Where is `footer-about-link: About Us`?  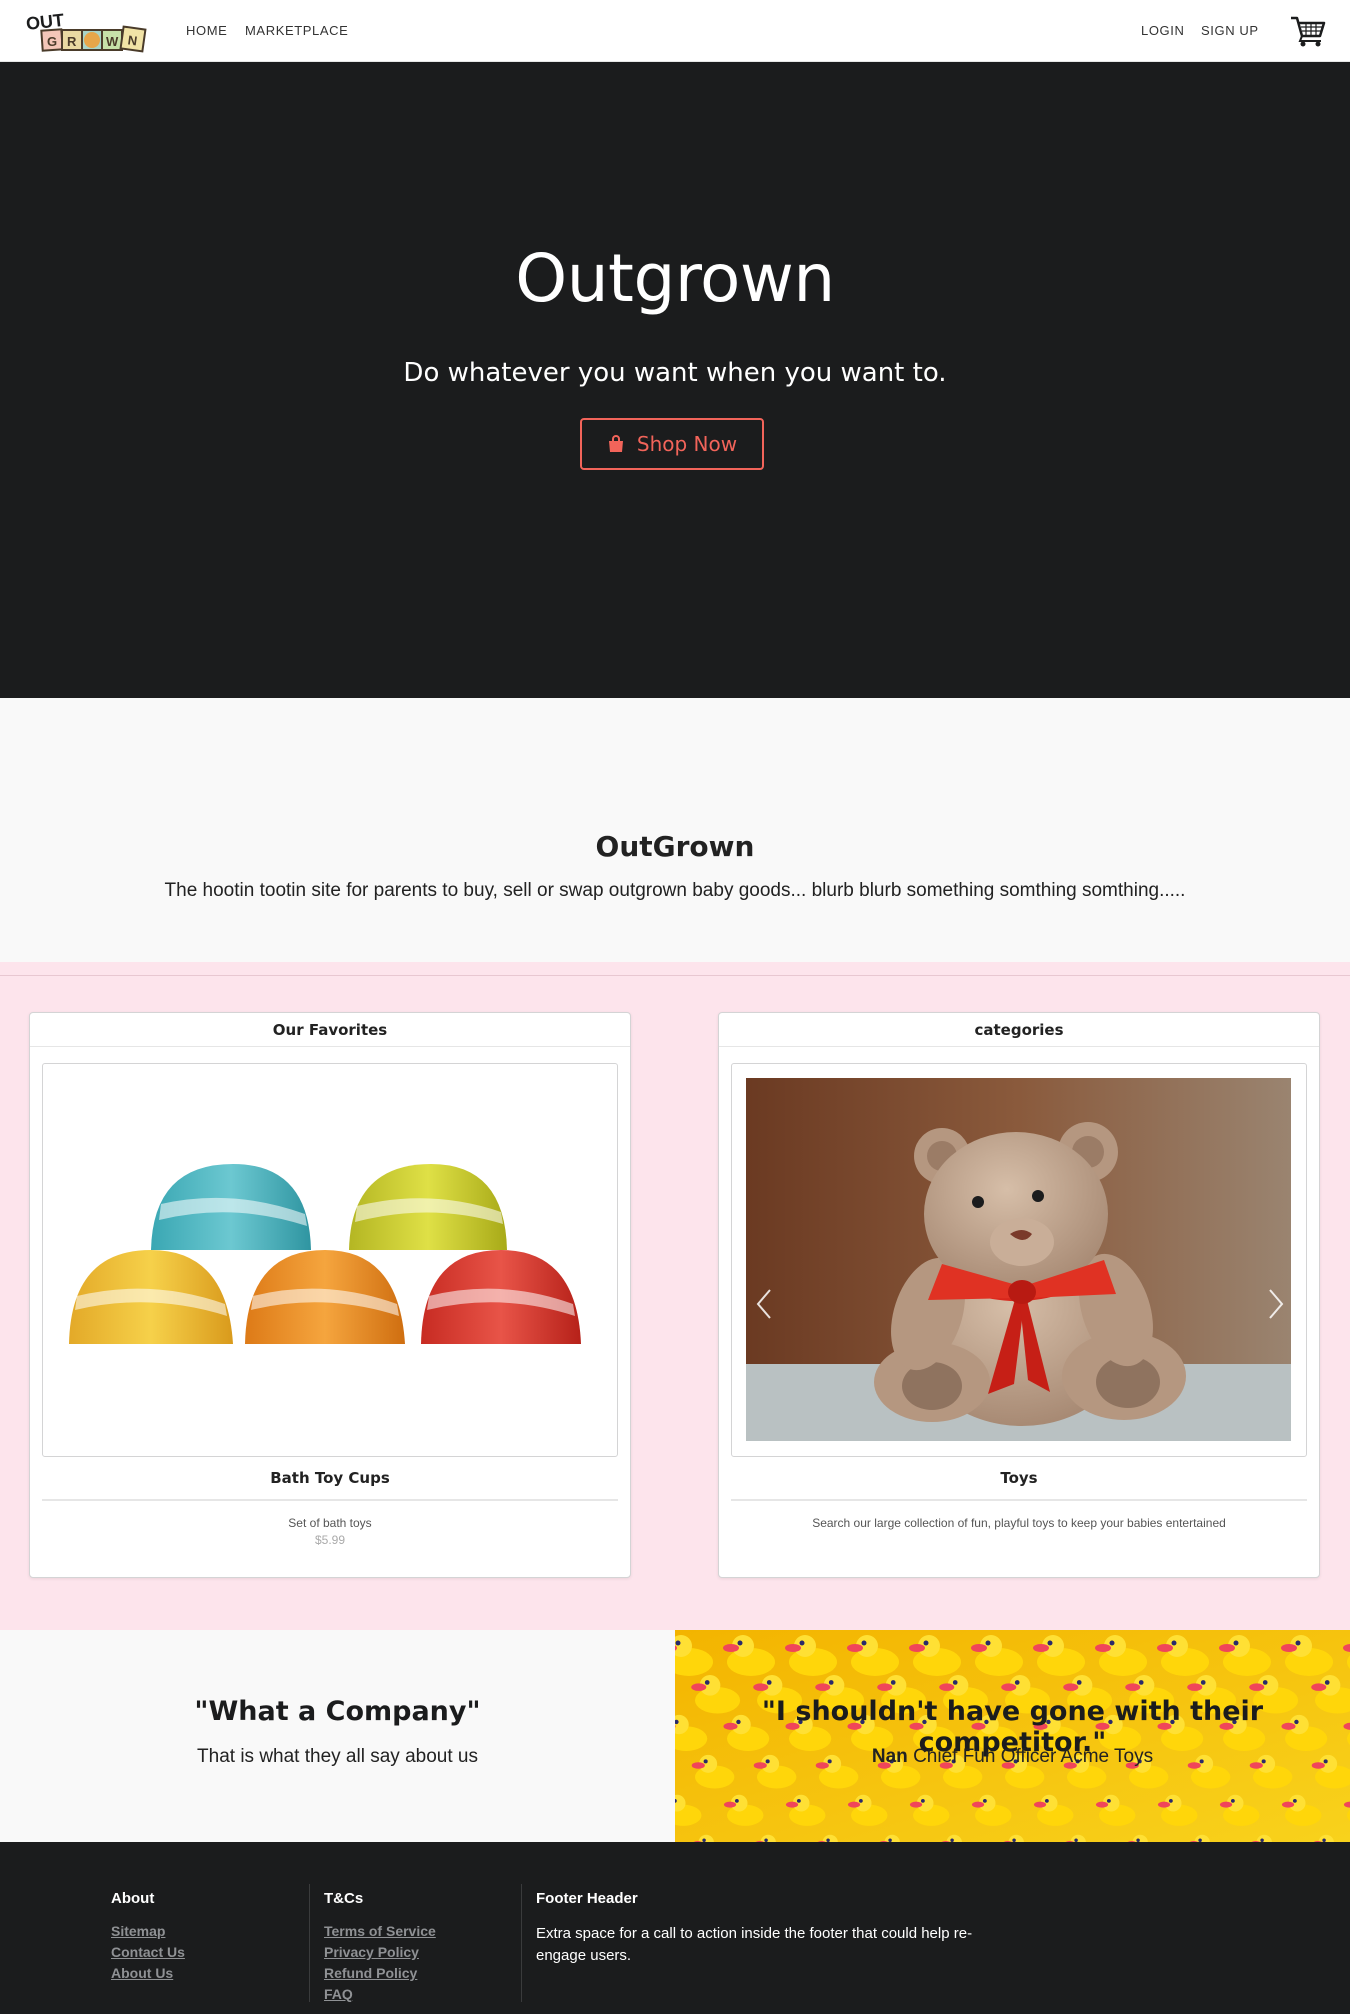
footer-about-link: About Us is located at coordinates (148, 1973).